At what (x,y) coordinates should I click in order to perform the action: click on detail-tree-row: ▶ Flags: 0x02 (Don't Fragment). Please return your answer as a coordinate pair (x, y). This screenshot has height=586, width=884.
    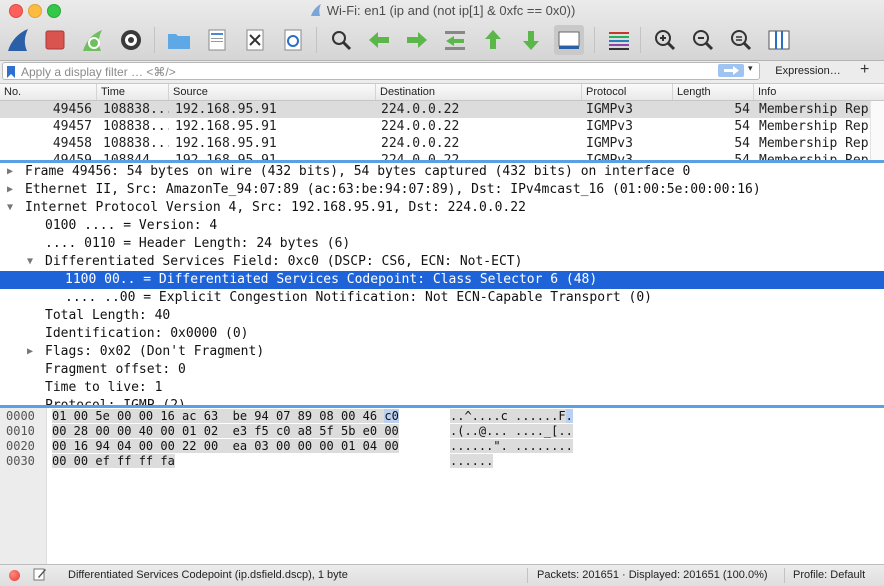
    Looking at the image, I should click on (442, 352).